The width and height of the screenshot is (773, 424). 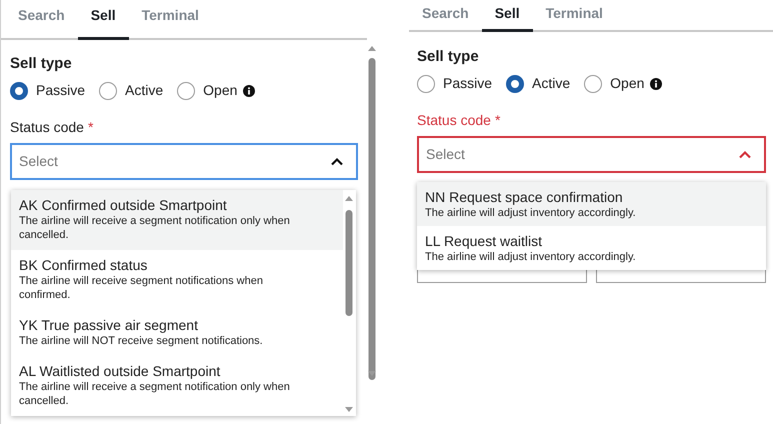 What do you see at coordinates (591, 204) in the screenshot?
I see `dropdown-option: NN Request space confirmation The airline will adjust inventory accordingly.` at bounding box center [591, 204].